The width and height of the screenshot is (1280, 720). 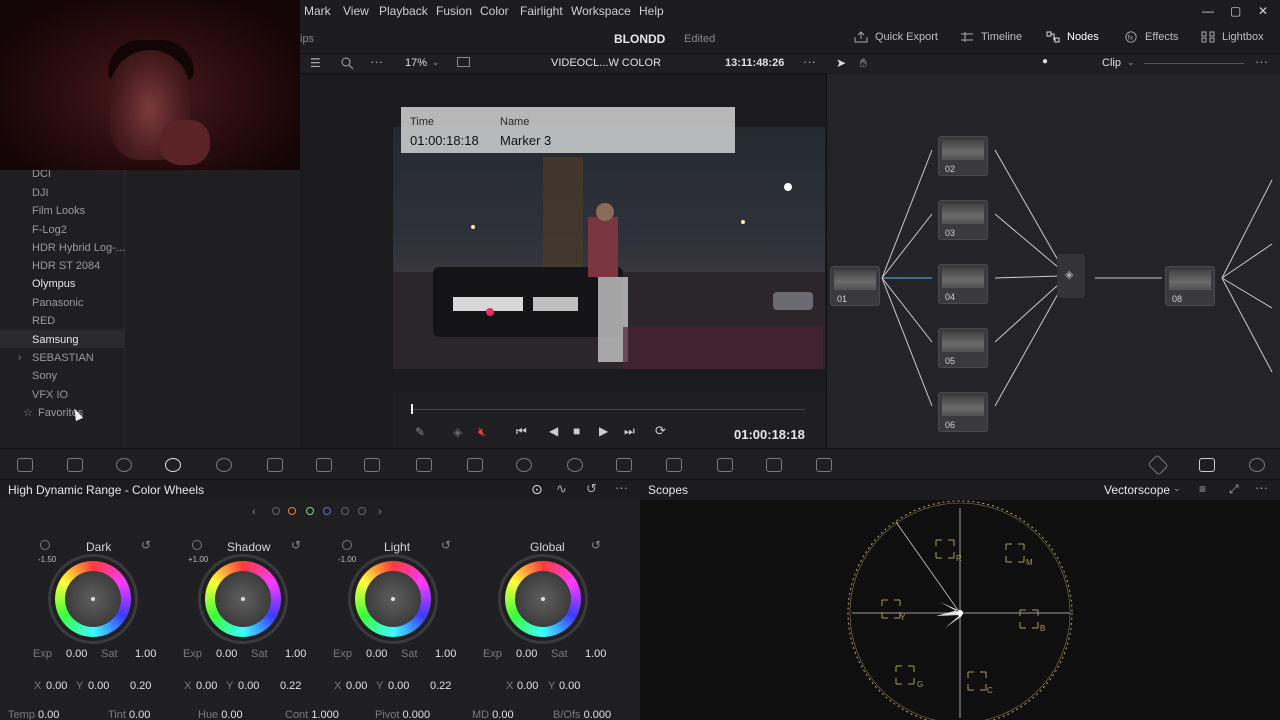 What do you see at coordinates (424, 465) in the screenshot?
I see `qualifier-icon` at bounding box center [424, 465].